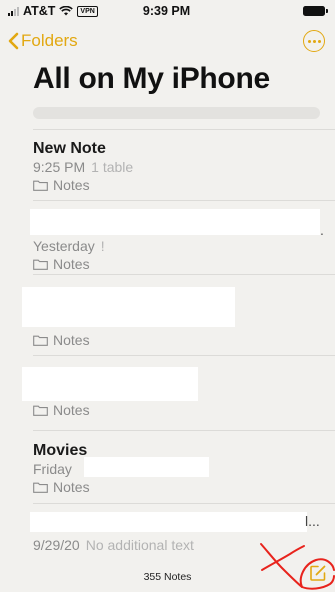 The image size is (335, 592). What do you see at coordinates (318, 573) in the screenshot?
I see `compose-icon` at bounding box center [318, 573].